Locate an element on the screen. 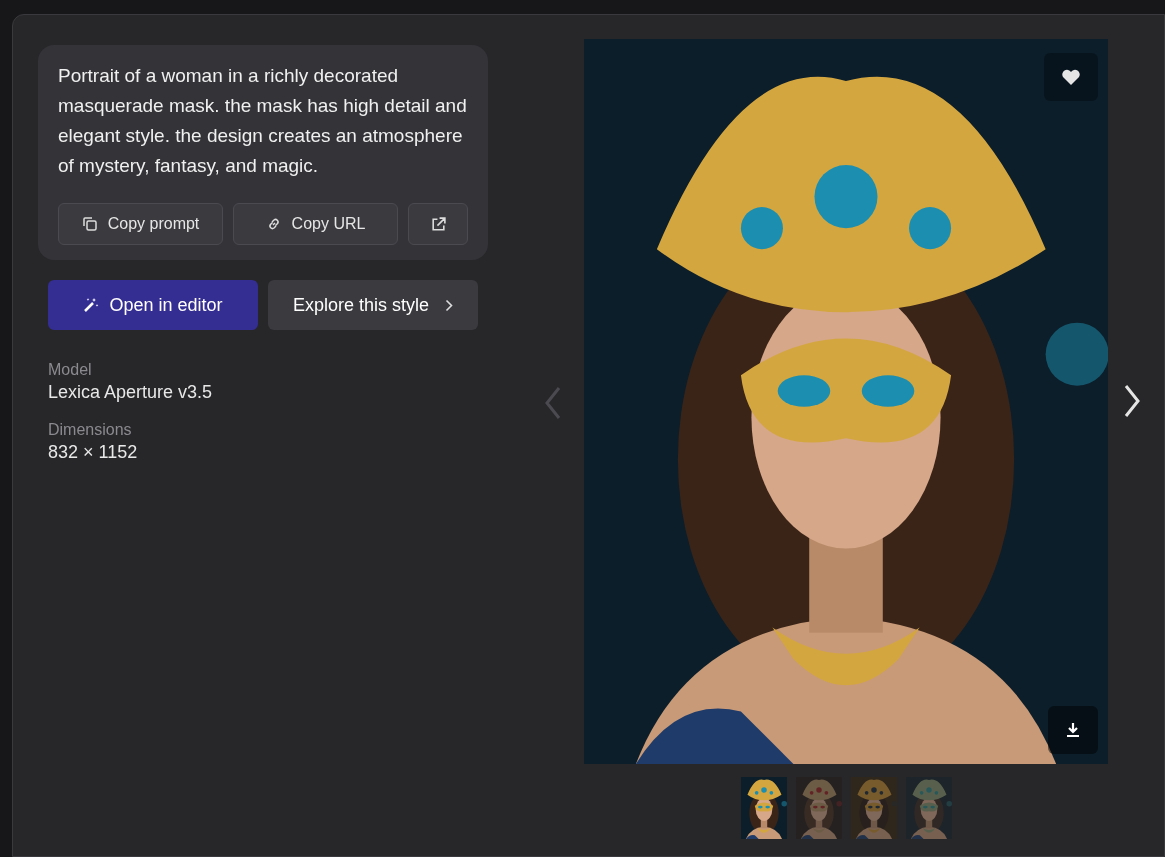 The height and width of the screenshot is (857, 1165). detail-label: Dimensions is located at coordinates (90, 430).